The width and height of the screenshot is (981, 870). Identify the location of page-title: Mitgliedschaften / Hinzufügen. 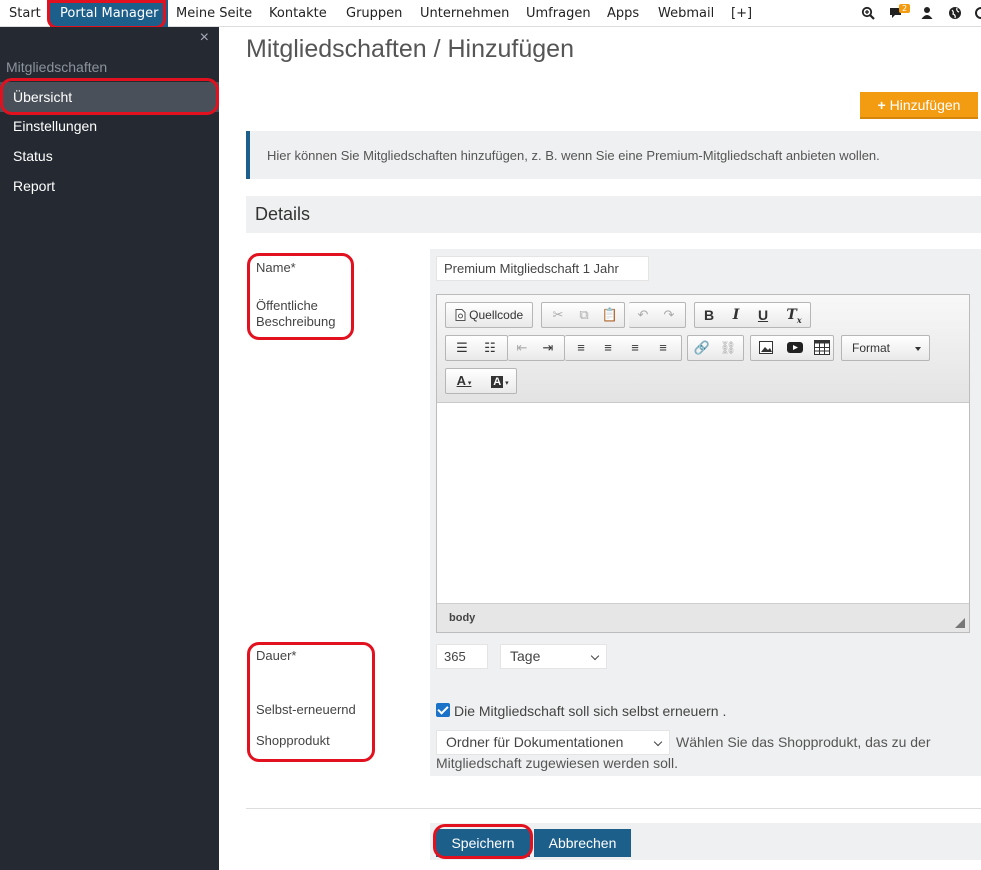
(410, 49).